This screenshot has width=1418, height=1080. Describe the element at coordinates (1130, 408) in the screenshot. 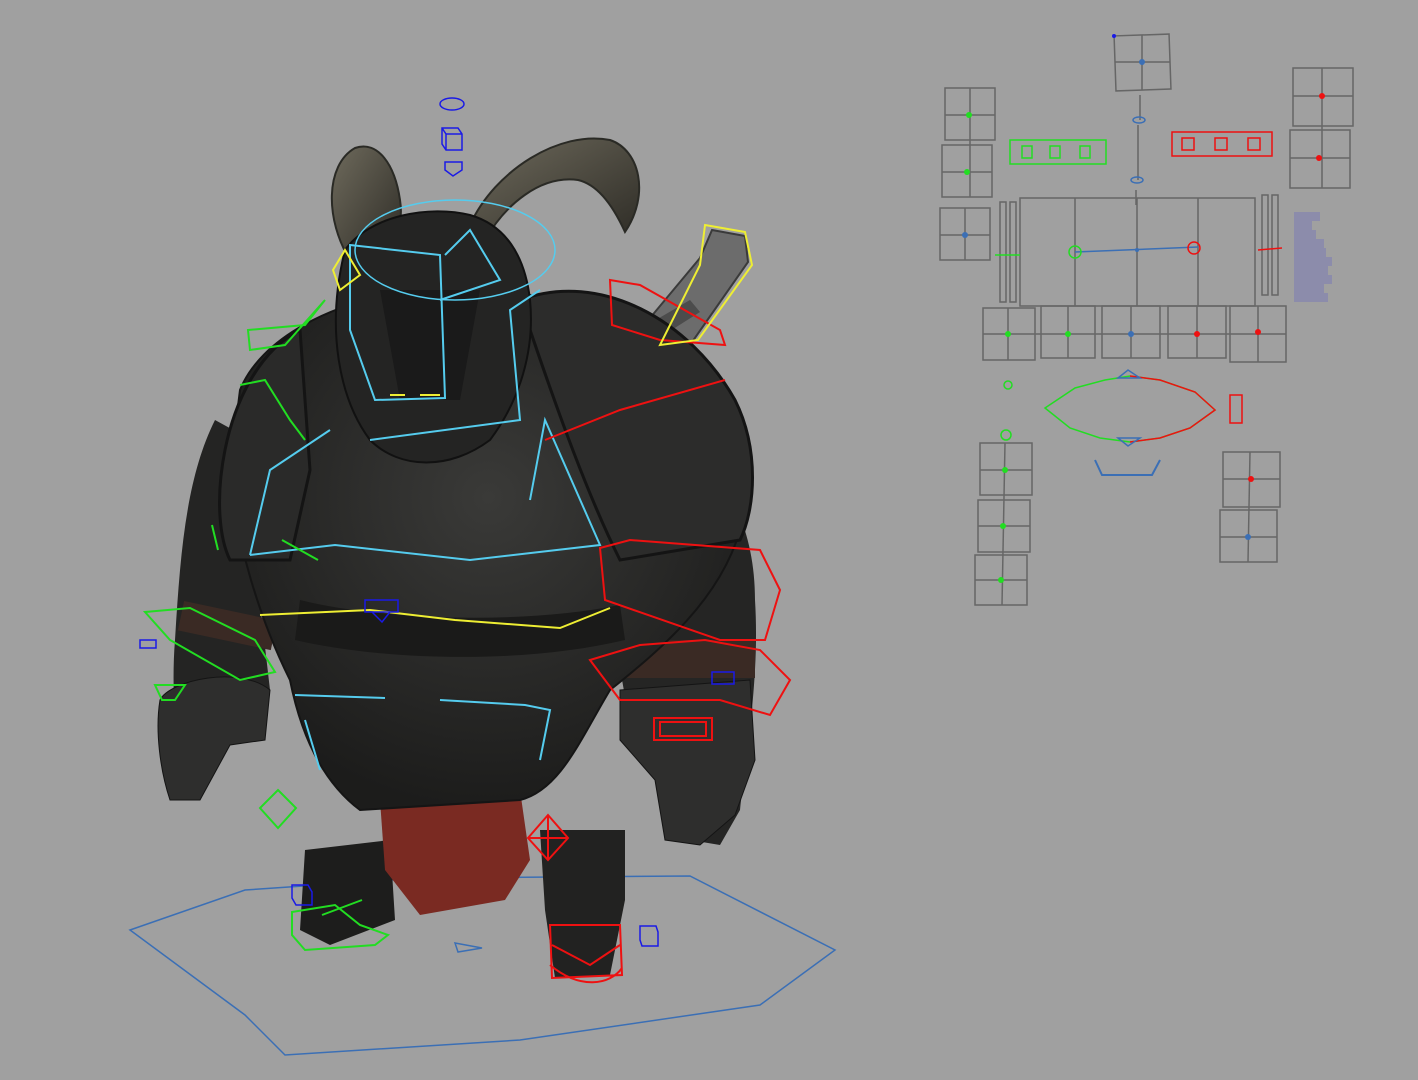

I see `picker-face-ring` at that location.